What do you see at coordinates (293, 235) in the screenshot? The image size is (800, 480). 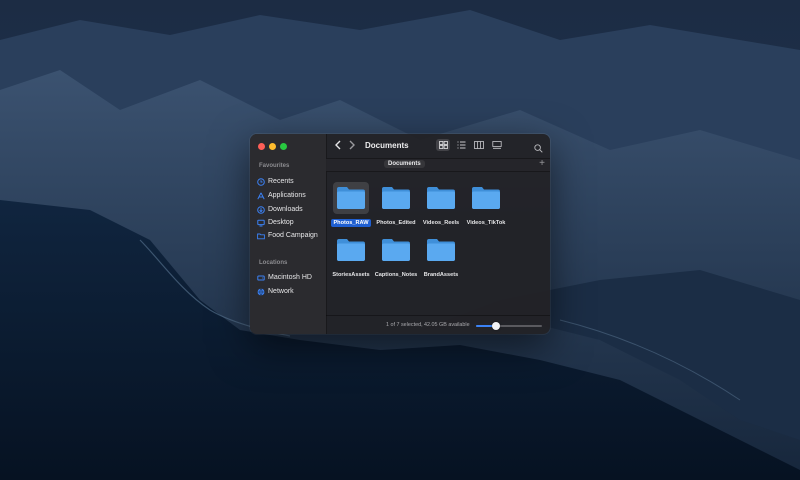 I see `sidebar-item-label: Food Campaign` at bounding box center [293, 235].